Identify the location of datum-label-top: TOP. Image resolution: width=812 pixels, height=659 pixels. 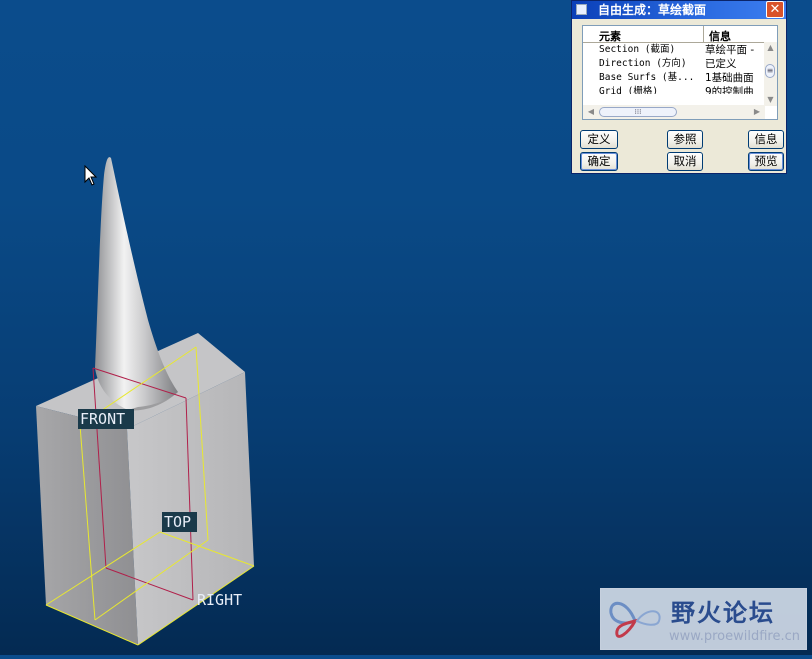
(179, 522).